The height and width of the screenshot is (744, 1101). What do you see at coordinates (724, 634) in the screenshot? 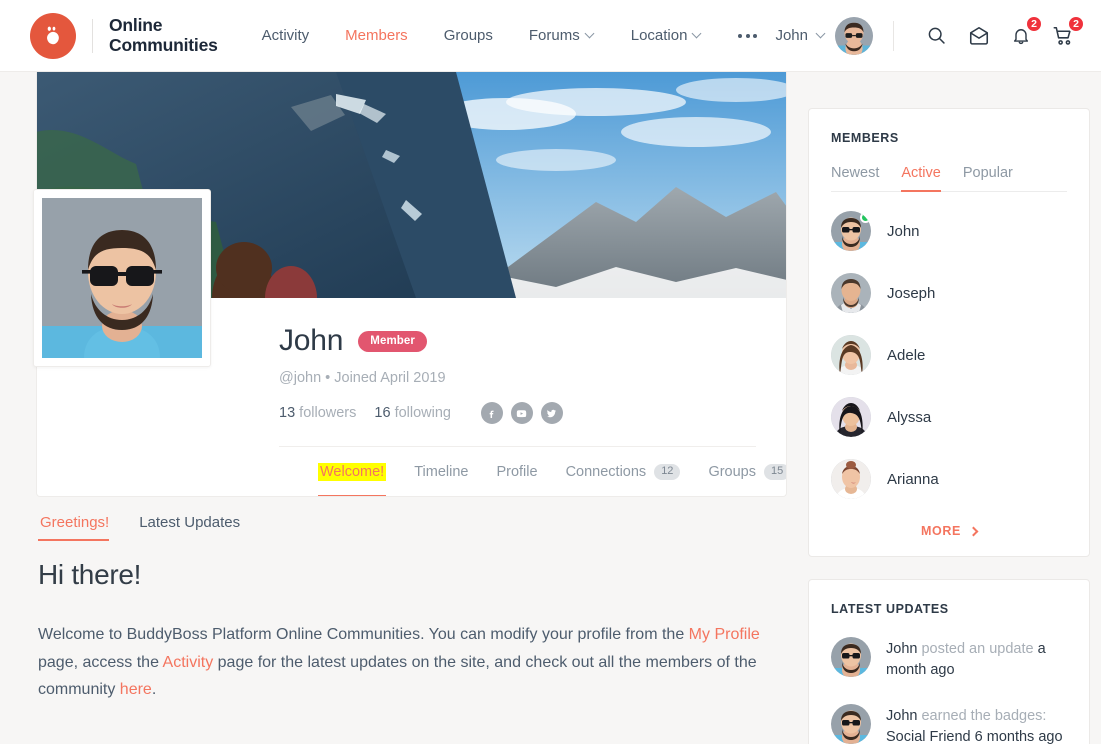
I see `link-my-profile: My Profile` at bounding box center [724, 634].